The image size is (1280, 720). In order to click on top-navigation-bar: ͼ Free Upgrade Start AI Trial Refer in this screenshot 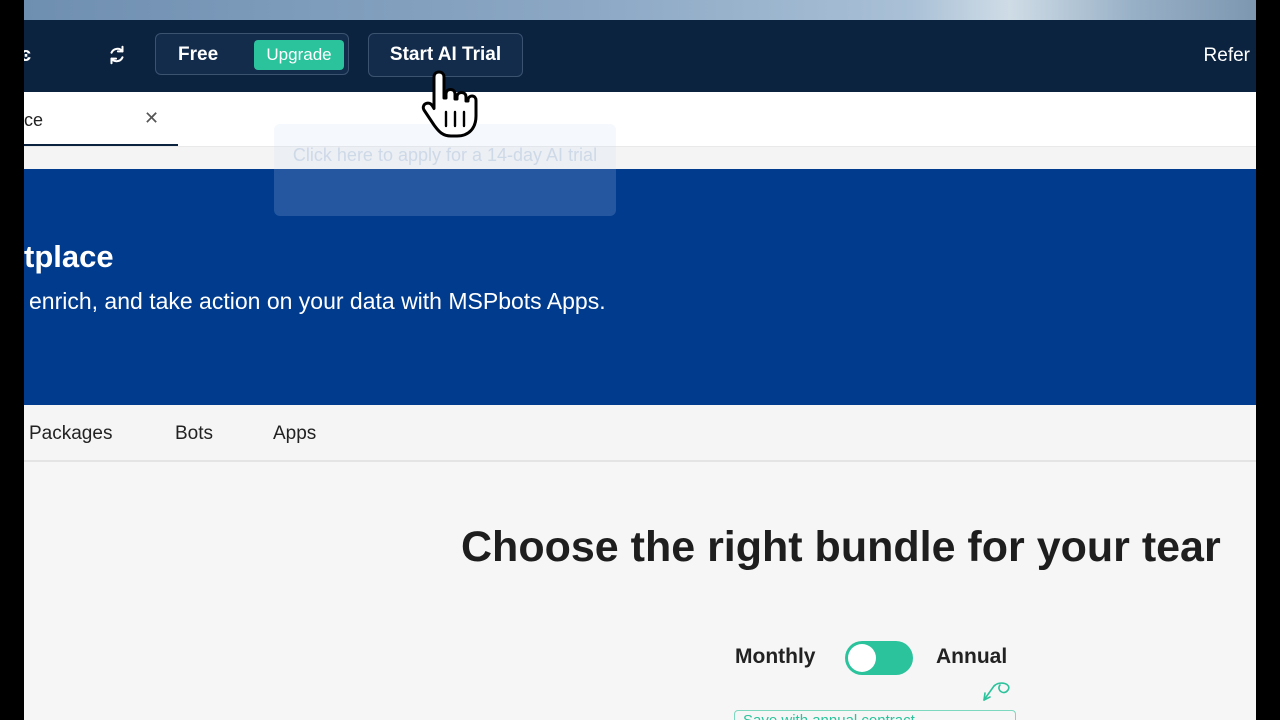, I will do `click(640, 56)`.